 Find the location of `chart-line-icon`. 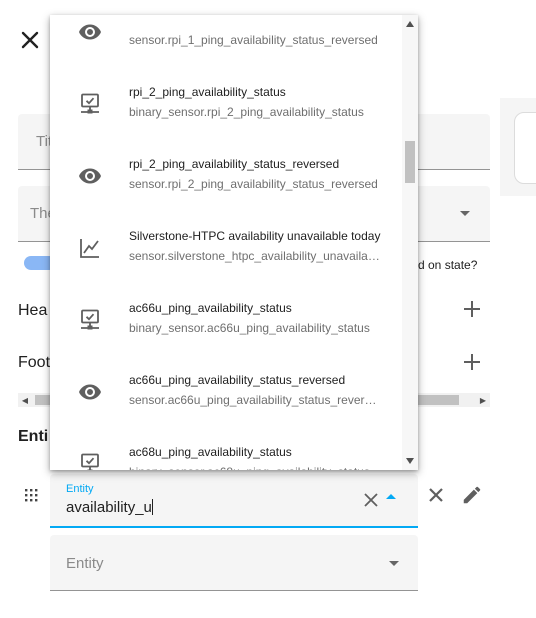

chart-line-icon is located at coordinates (90, 248).